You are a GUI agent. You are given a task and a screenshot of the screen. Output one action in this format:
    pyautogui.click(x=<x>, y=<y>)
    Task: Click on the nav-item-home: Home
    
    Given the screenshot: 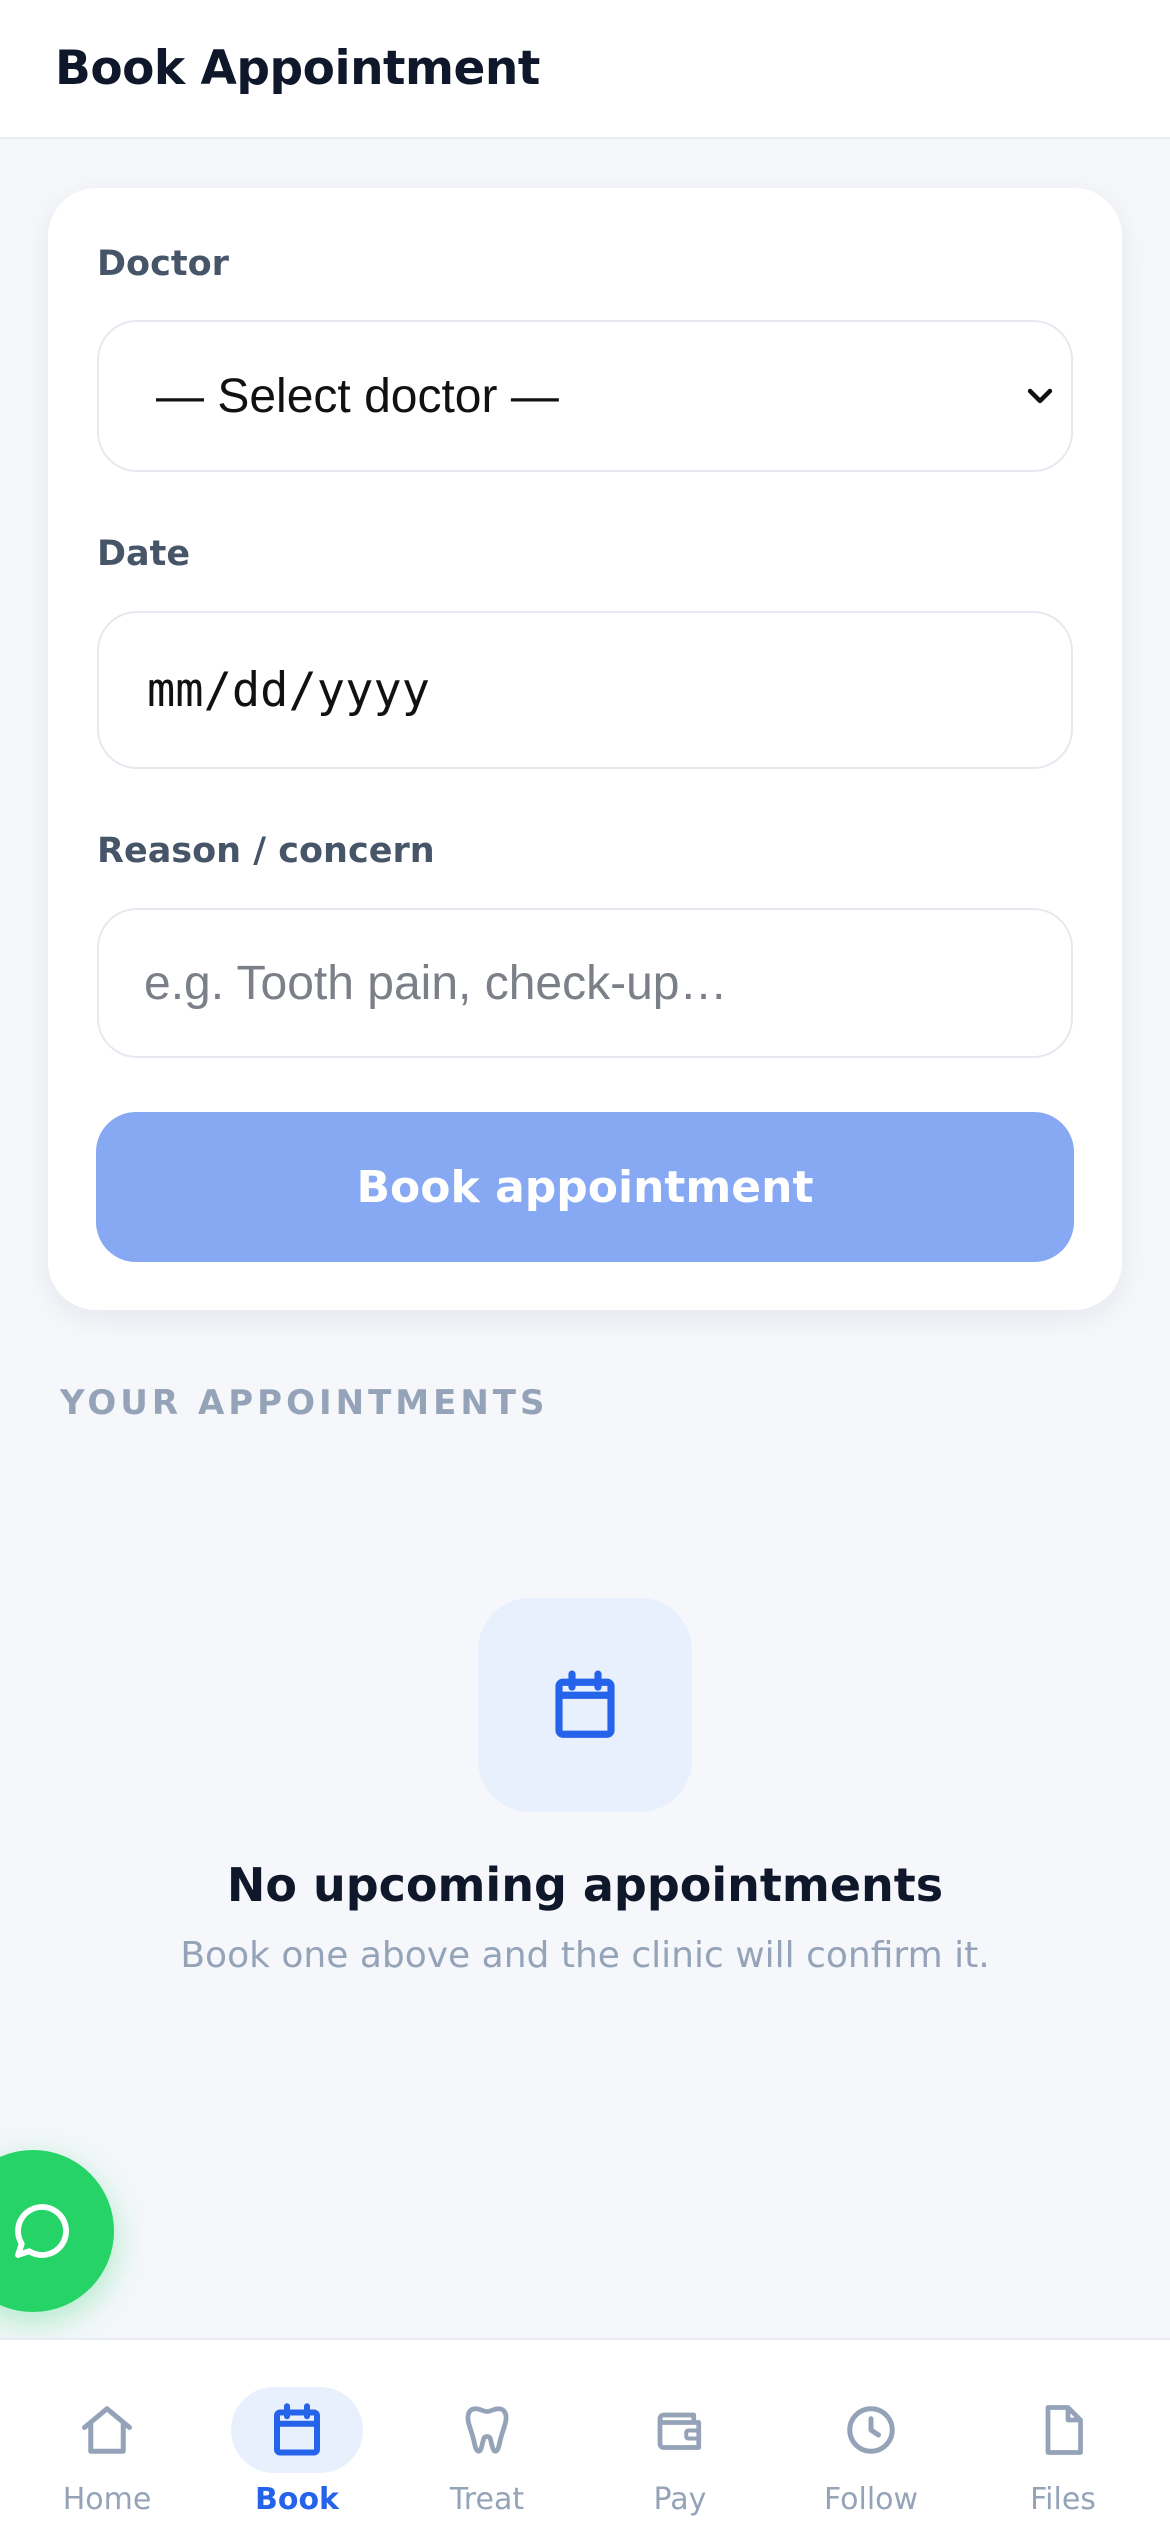 What is the action you would take?
    pyautogui.click(x=107, y=2436)
    